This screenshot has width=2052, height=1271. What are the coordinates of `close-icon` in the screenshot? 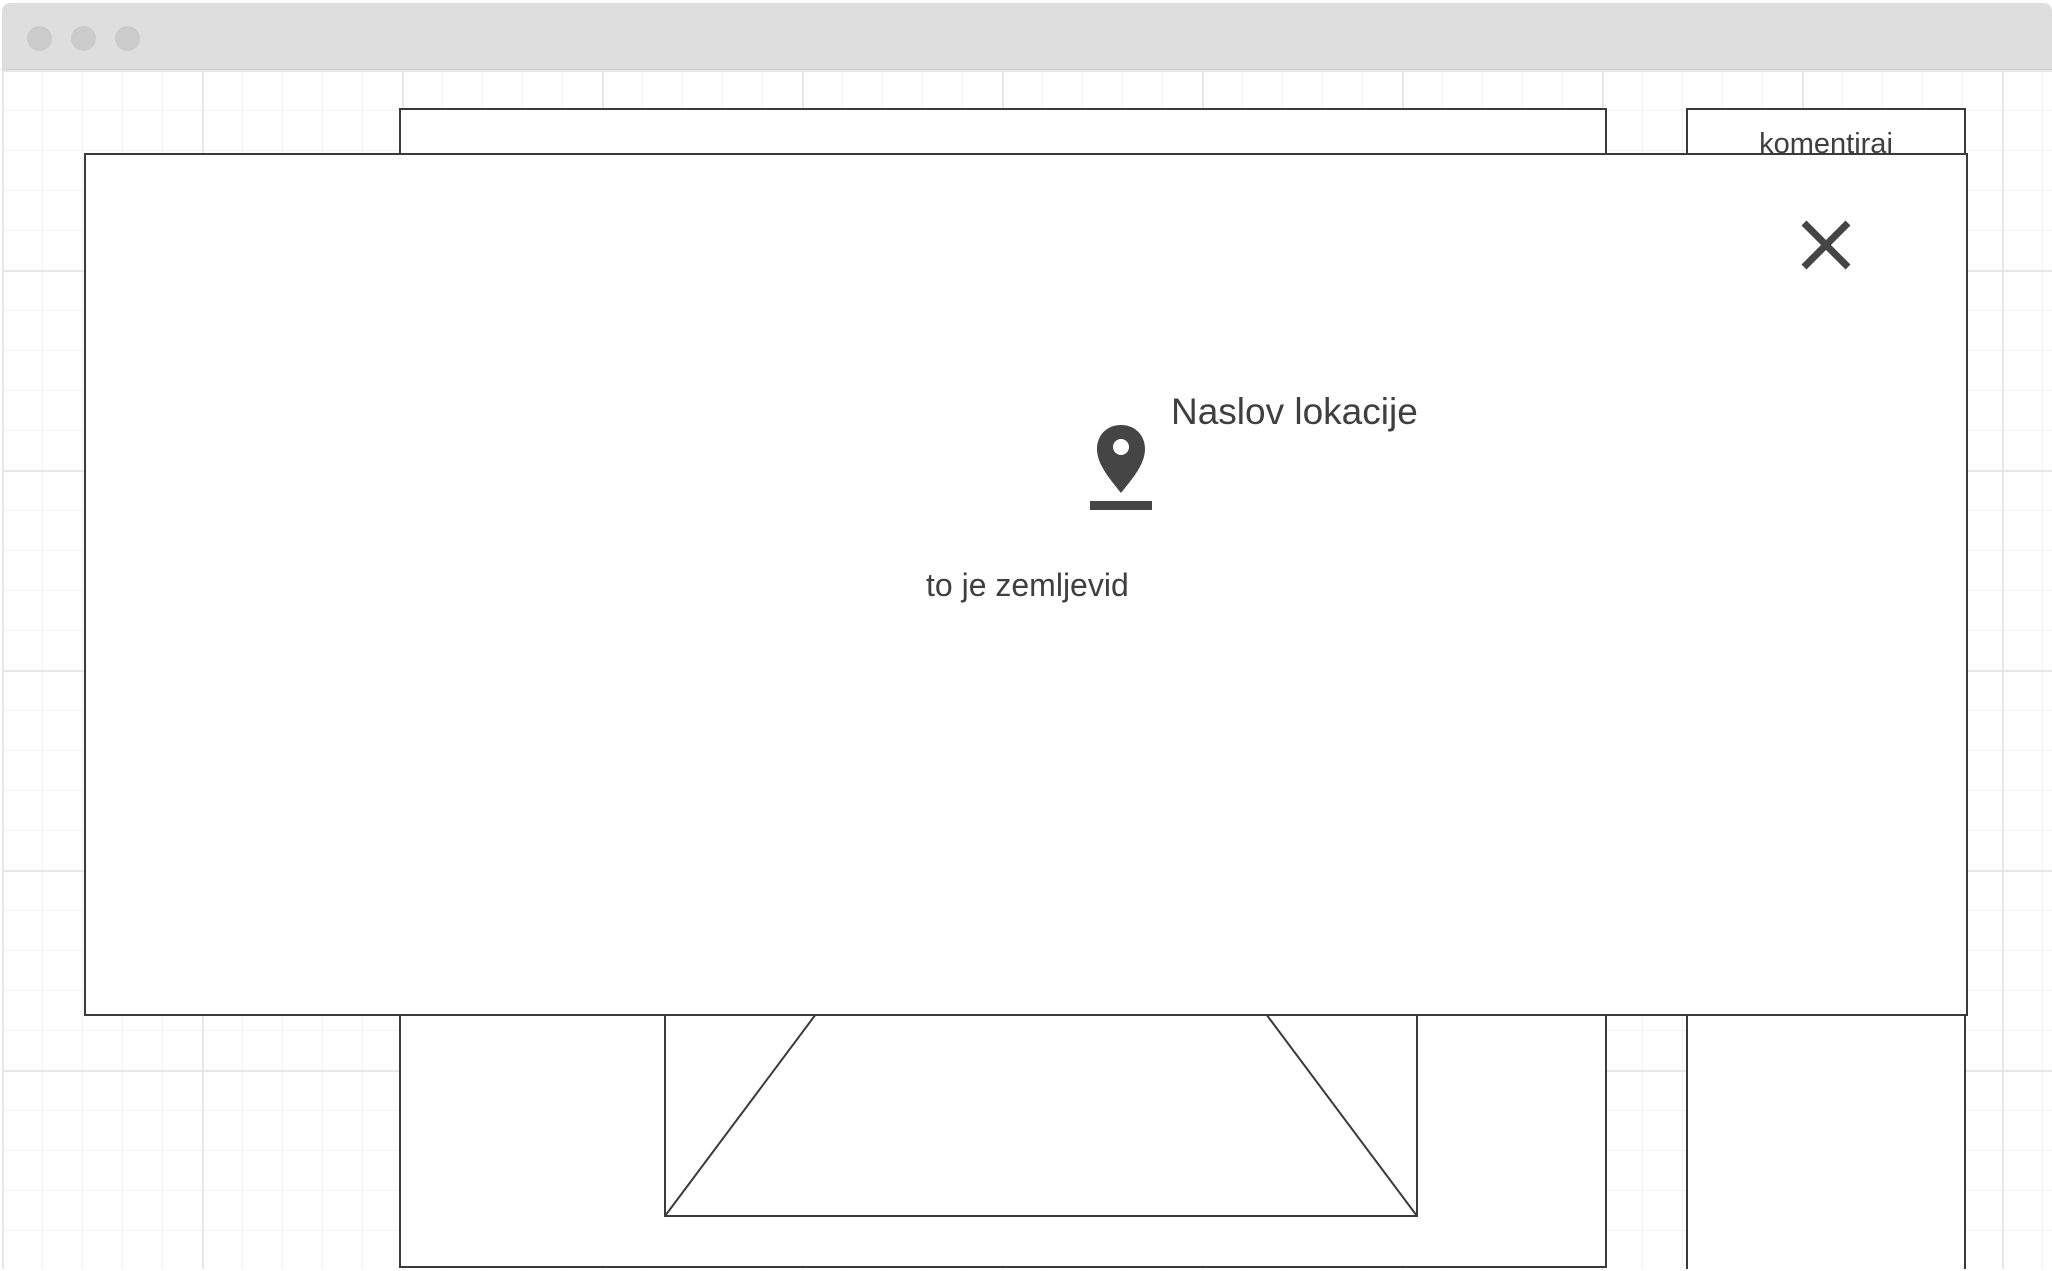 It's located at (1826, 245).